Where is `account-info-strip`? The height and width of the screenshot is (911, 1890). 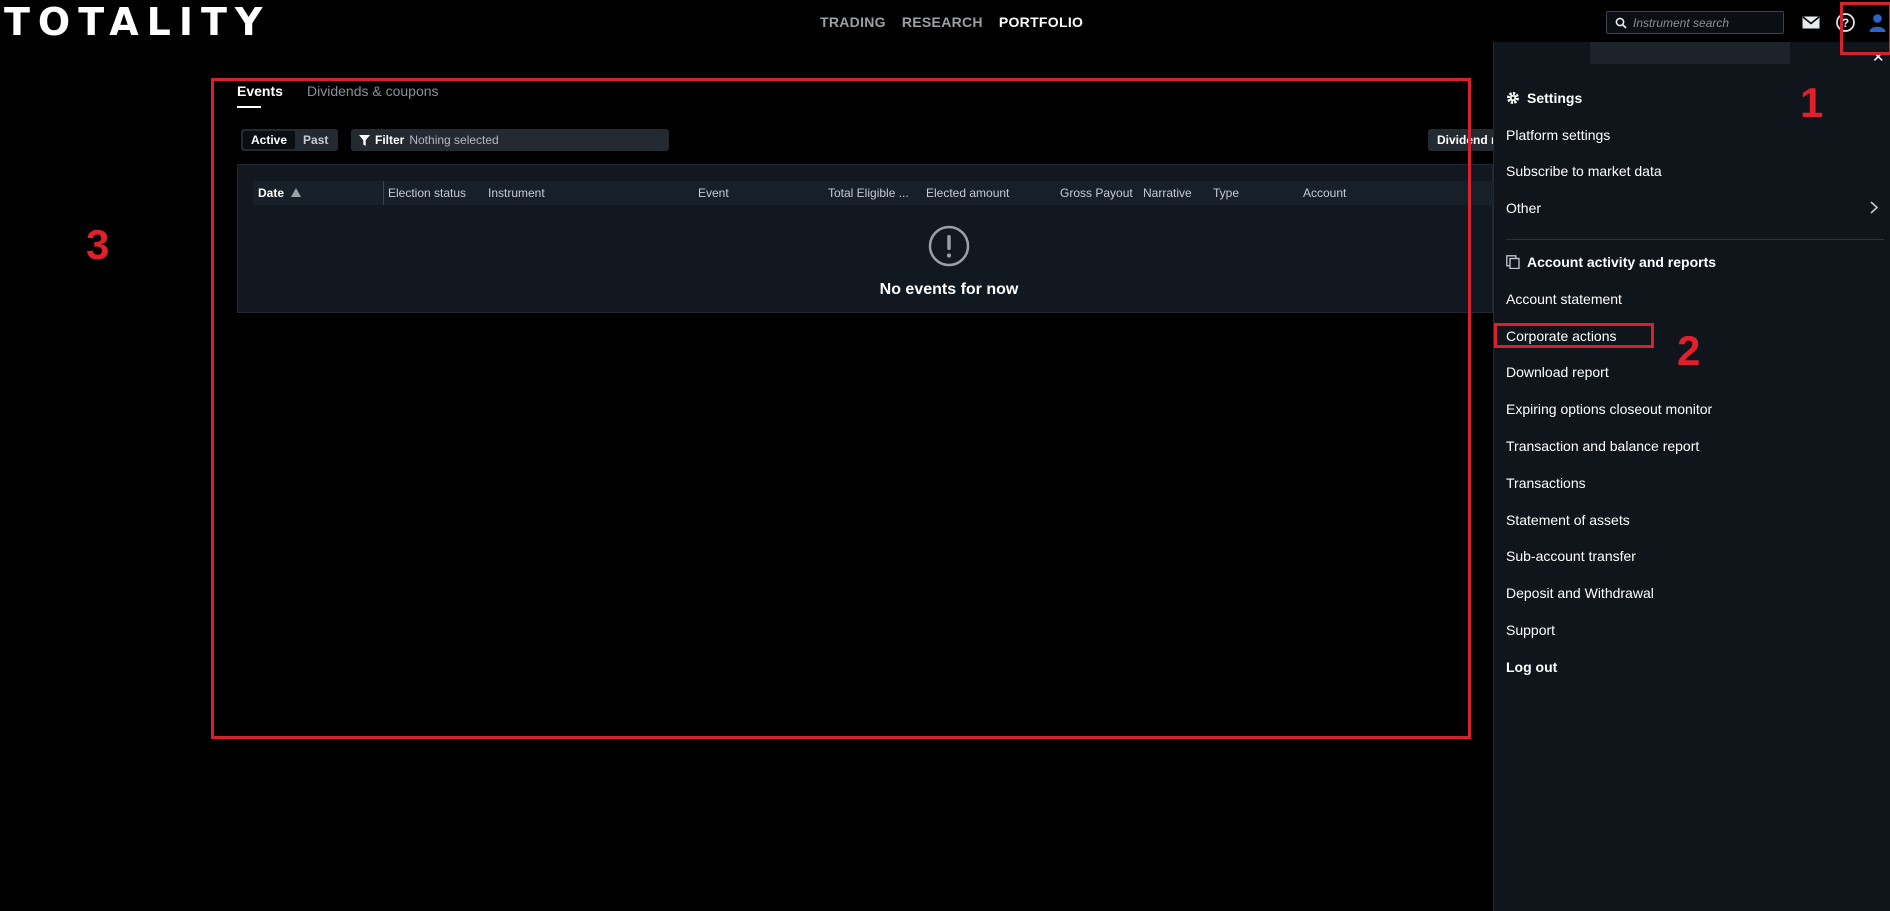 account-info-strip is located at coordinates (1690, 53).